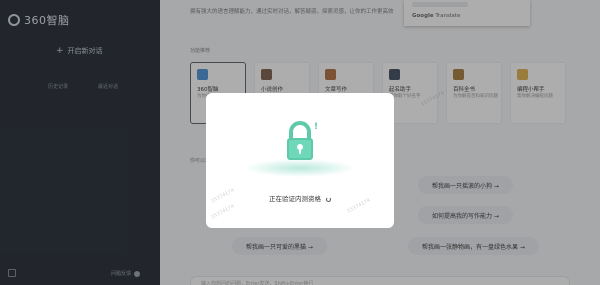 This screenshot has height=285, width=600. I want to click on watermark: 15374174, so click(223, 212).